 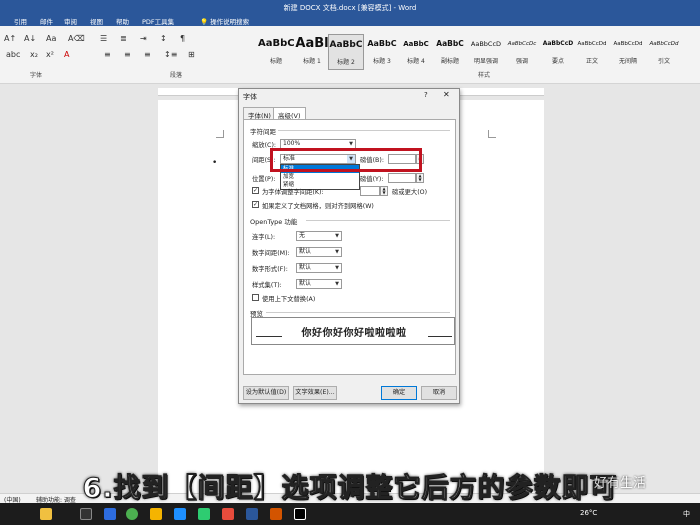 I want to click on font-color-icon: A, so click(x=66, y=54).